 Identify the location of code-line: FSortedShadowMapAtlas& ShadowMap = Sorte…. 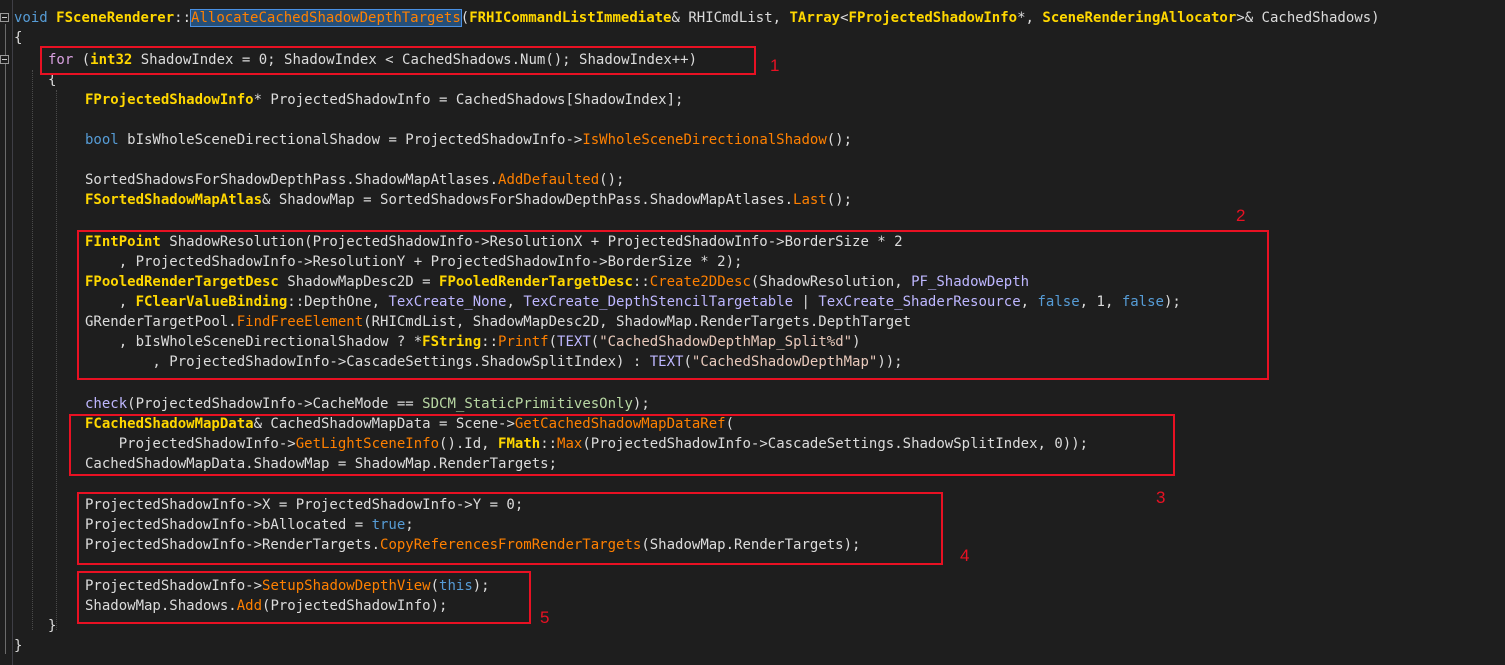
(468, 200).